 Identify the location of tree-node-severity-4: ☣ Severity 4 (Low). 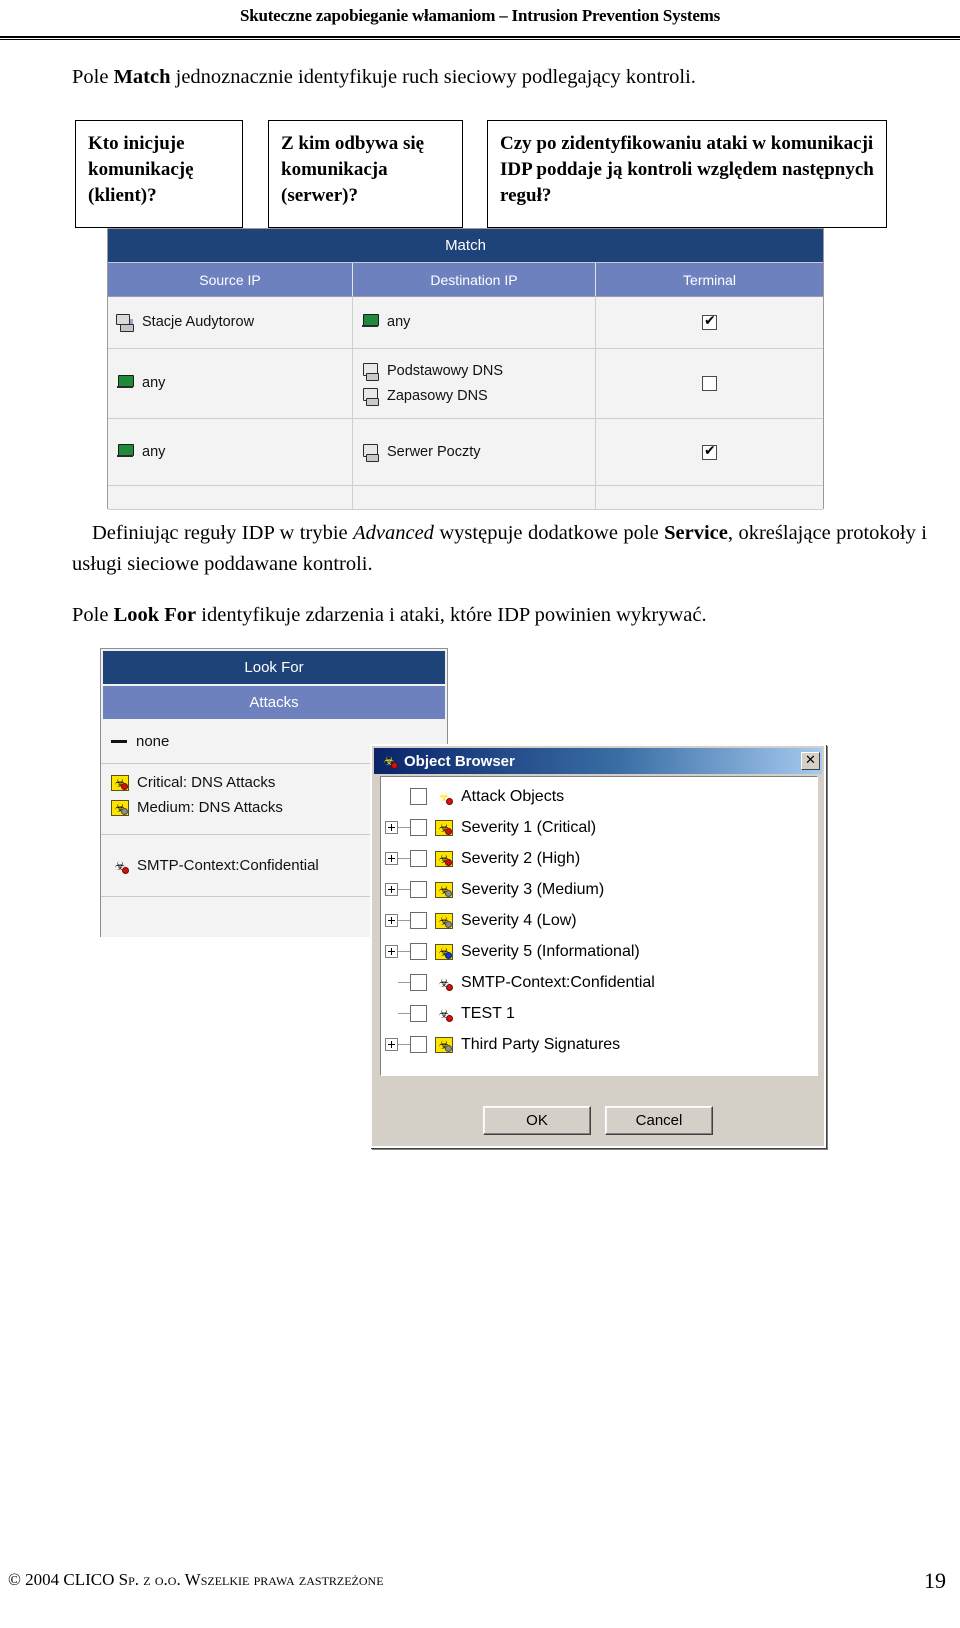
(601, 920).